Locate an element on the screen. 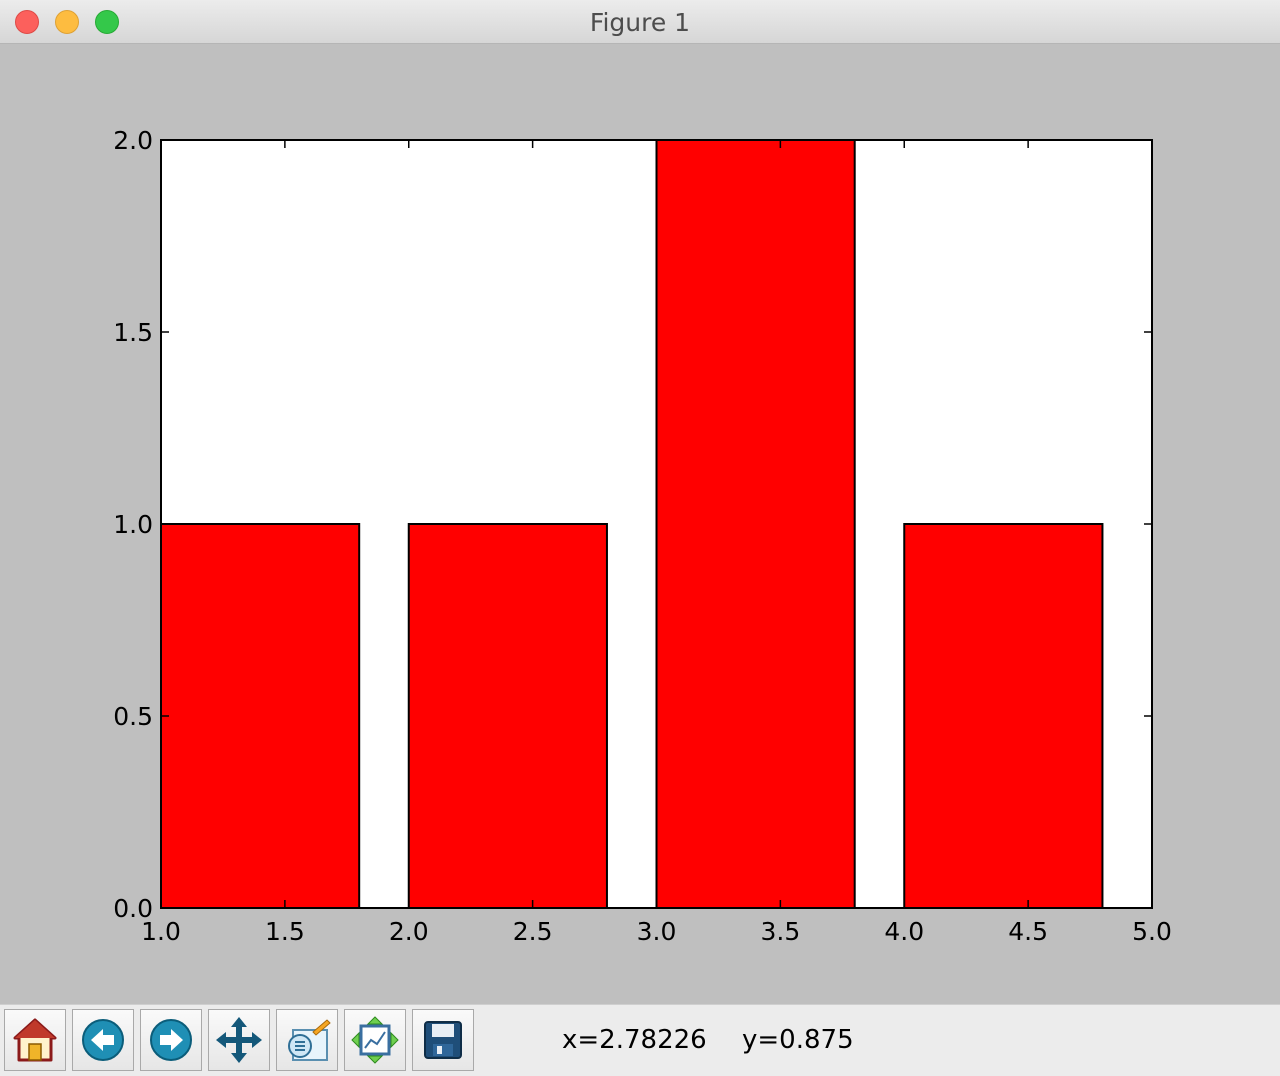 This screenshot has height=1076, width=1280. x-tick-label: 5.0 is located at coordinates (1152, 931).